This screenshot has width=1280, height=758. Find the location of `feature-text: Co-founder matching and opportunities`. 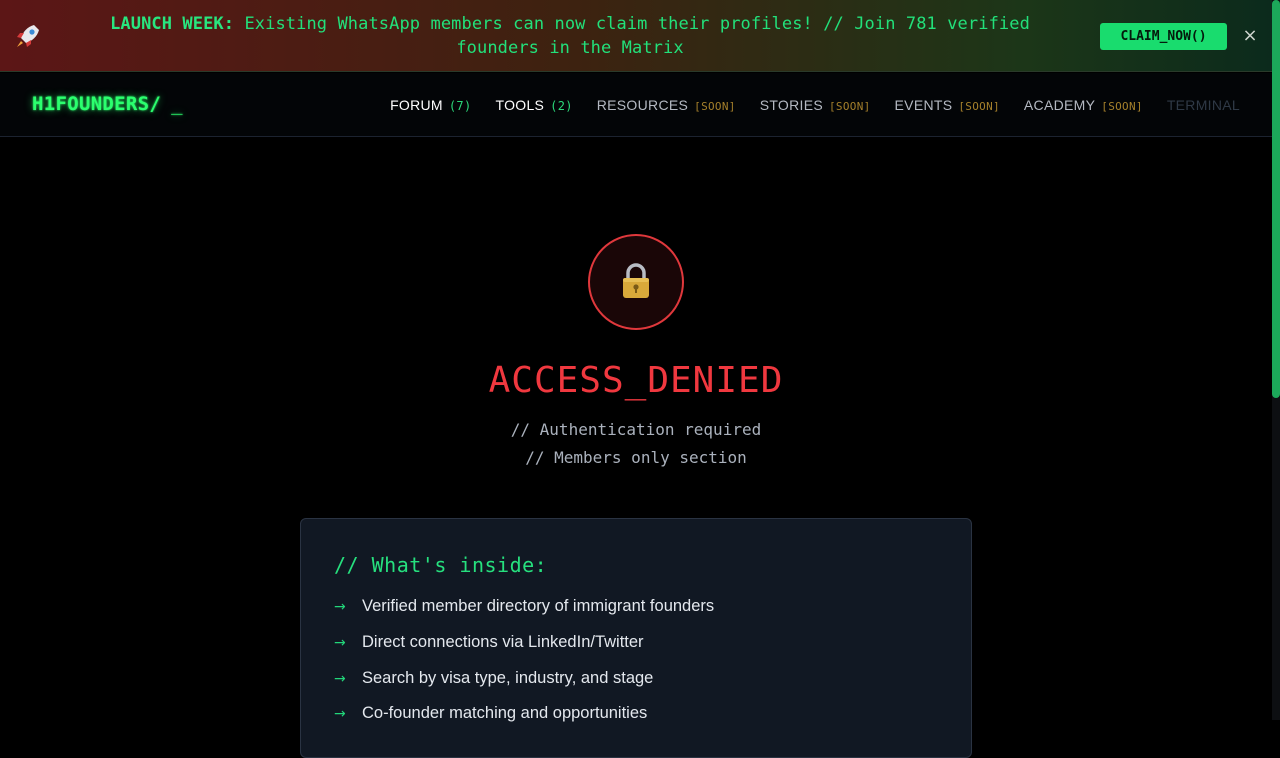

feature-text: Co-founder matching and opportunities is located at coordinates (505, 713).